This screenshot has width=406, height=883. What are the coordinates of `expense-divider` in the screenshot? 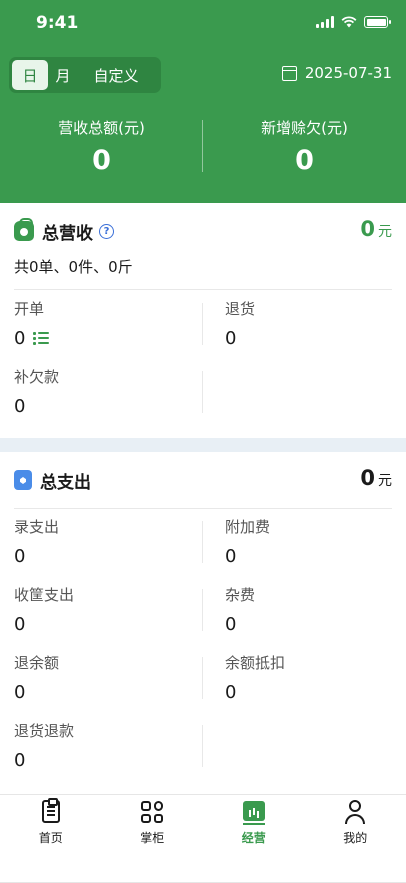 It's located at (203, 508).